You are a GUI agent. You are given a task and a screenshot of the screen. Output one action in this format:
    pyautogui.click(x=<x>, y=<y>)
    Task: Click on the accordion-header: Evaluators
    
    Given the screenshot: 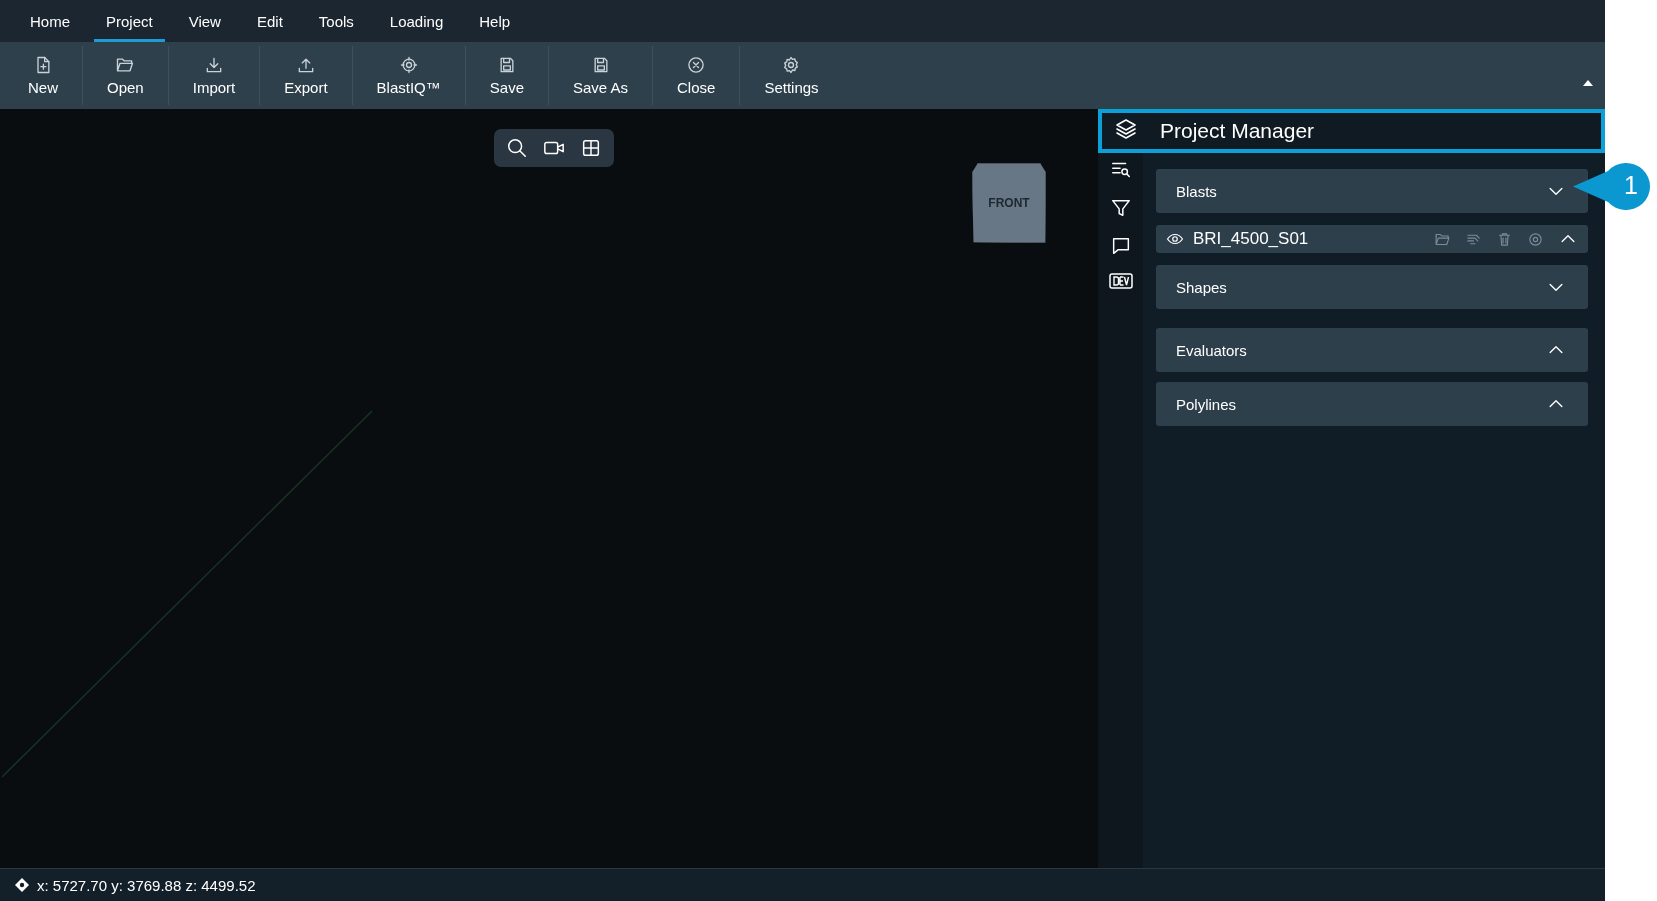 What is the action you would take?
    pyautogui.click(x=1372, y=350)
    